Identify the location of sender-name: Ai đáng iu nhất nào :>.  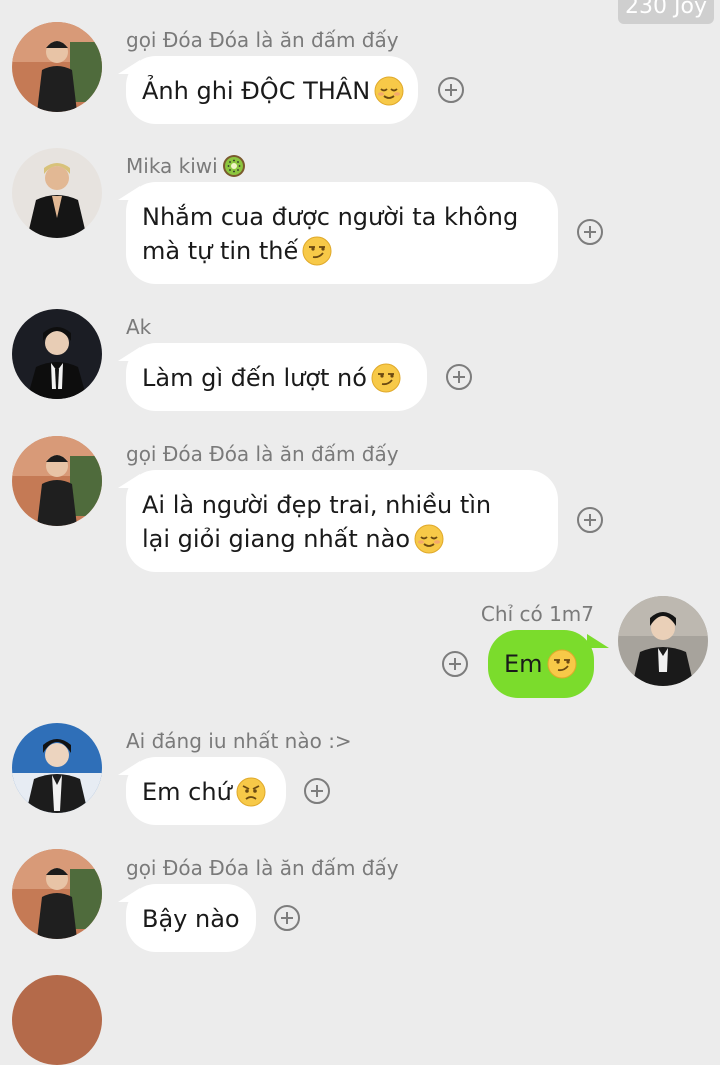
(239, 741).